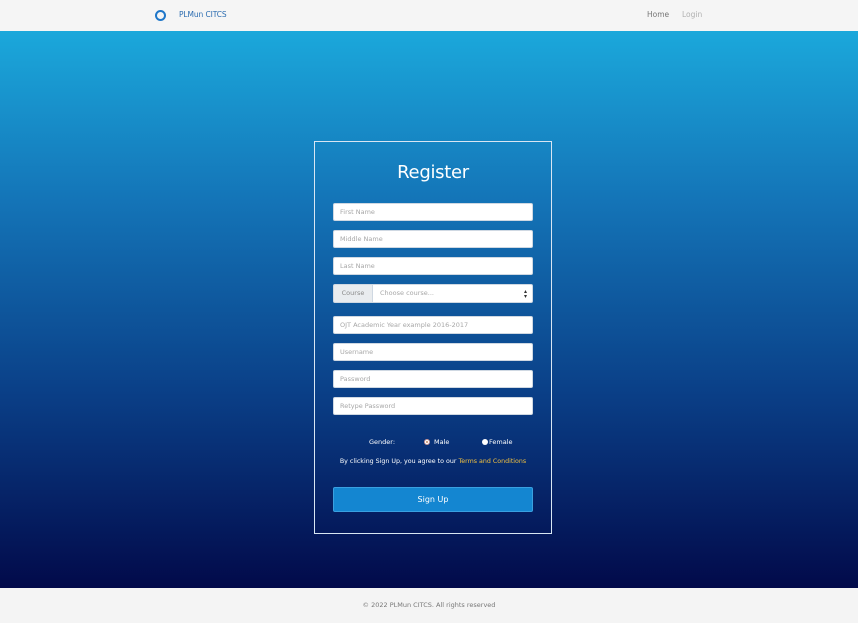  I want to click on password-input, so click(433, 379).